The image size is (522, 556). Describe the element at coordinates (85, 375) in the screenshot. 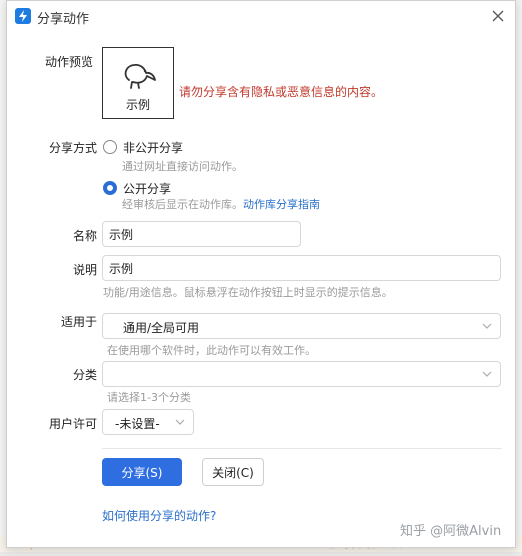

I see `category-label: 分类` at that location.